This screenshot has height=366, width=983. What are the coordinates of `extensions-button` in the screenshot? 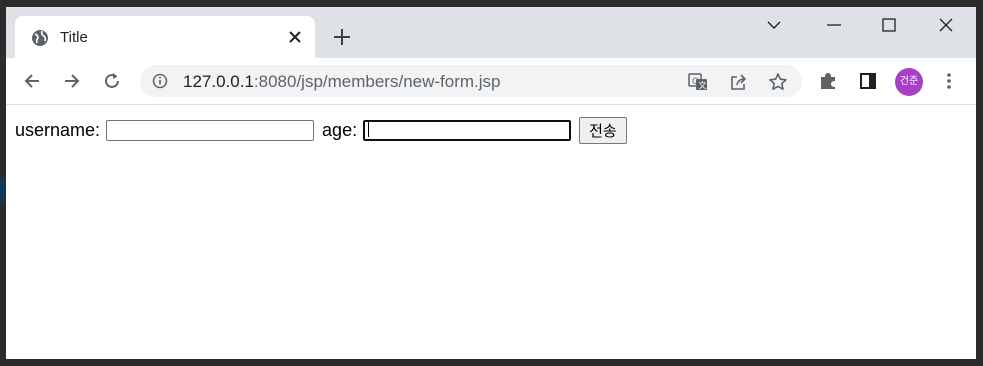 It's located at (828, 81).